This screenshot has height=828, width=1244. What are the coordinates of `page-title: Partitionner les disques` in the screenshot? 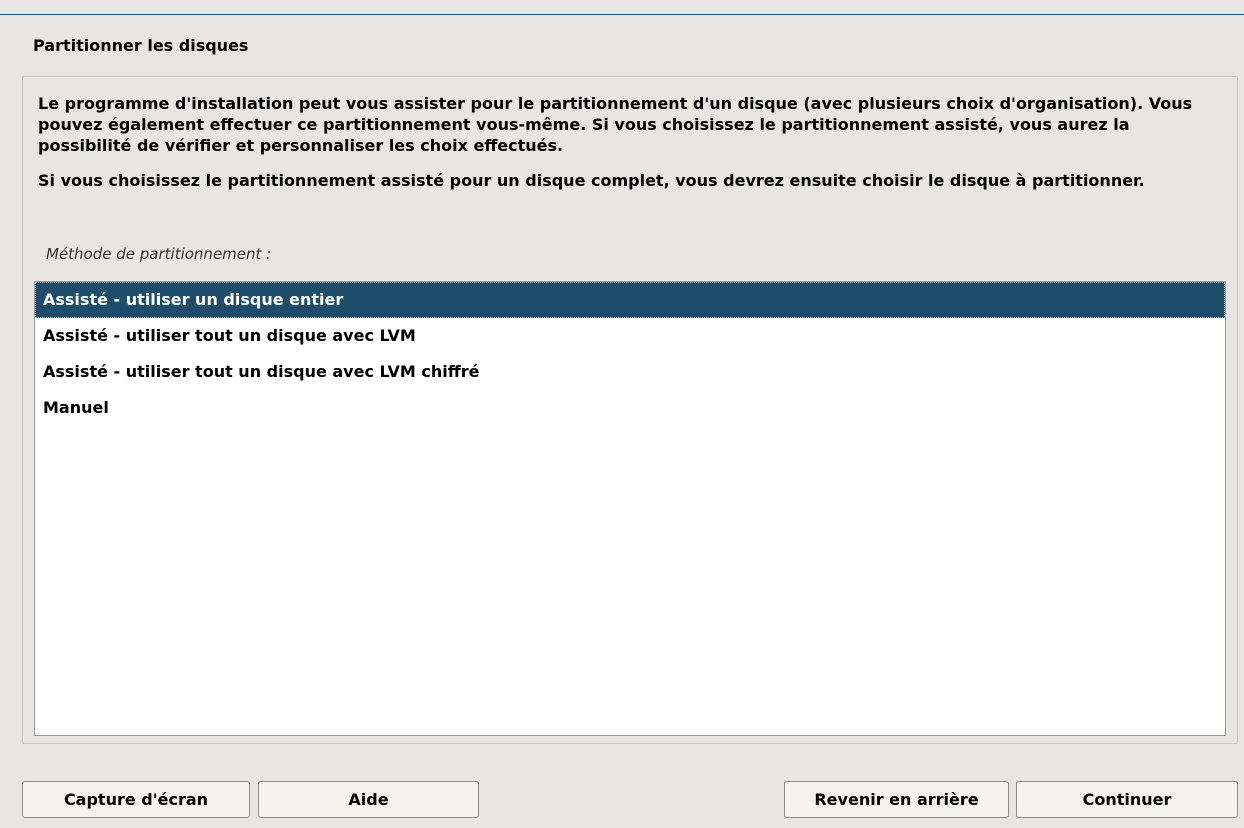 It's located at (141, 45).